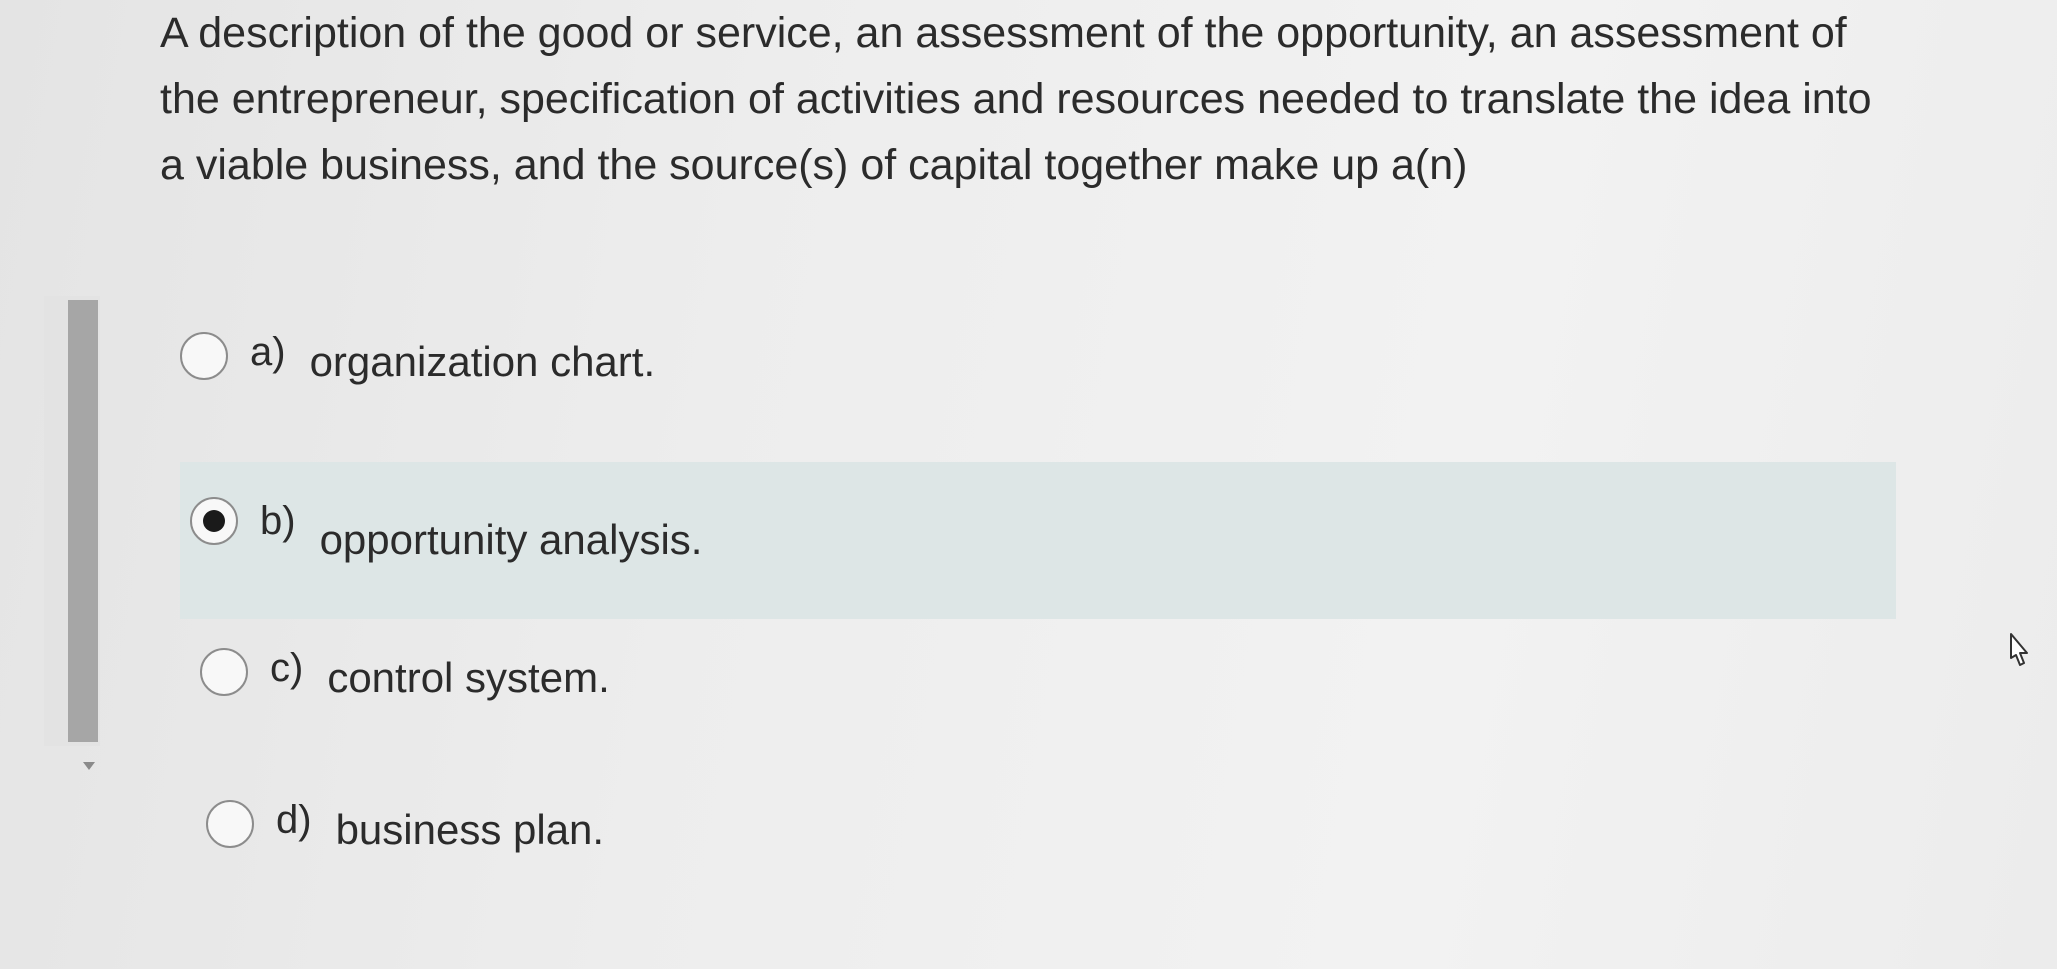 The width and height of the screenshot is (2057, 969). I want to click on option-a: a) organization chart., so click(417, 357).